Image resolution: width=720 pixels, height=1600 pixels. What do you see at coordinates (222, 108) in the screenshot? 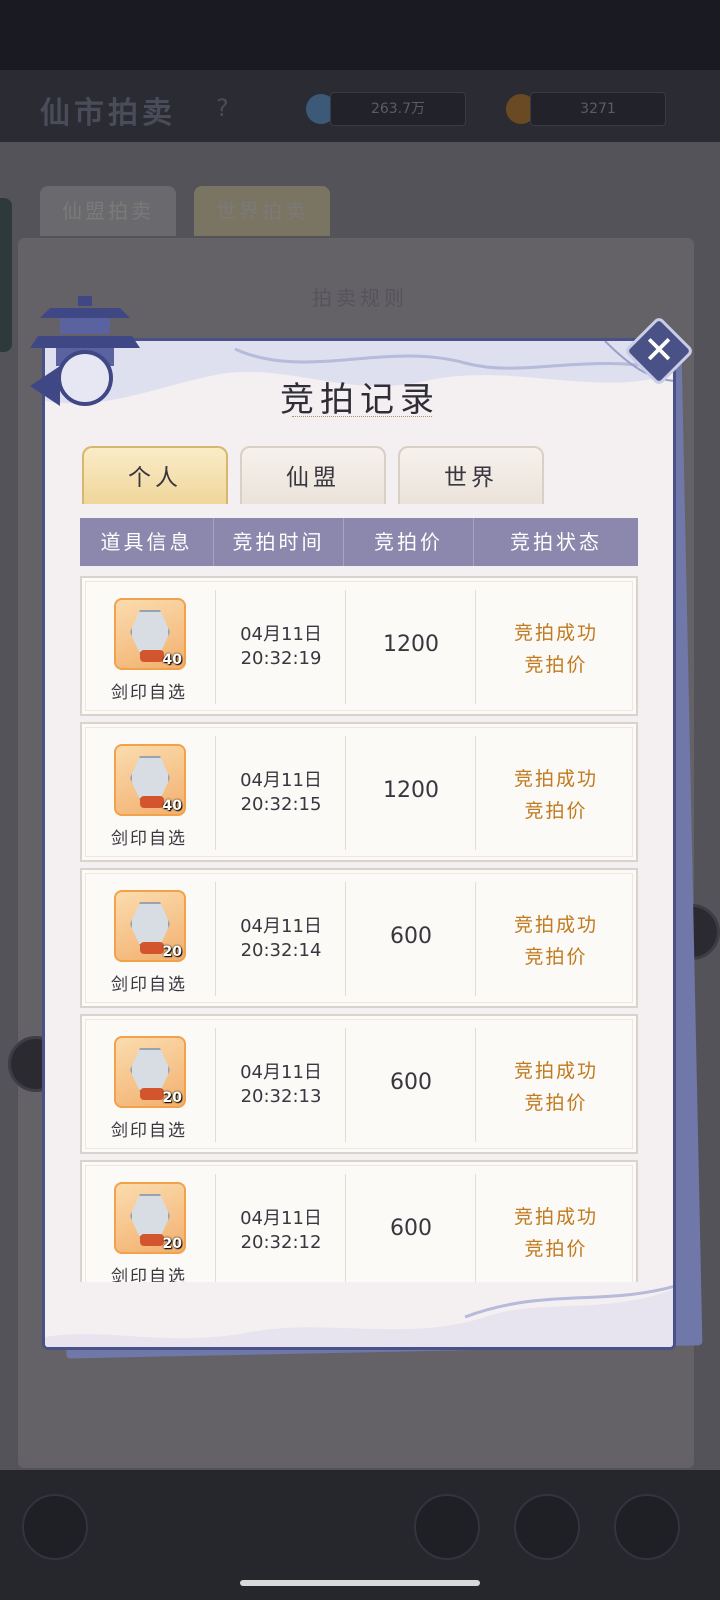
I see `background-help-icon: ?` at bounding box center [222, 108].